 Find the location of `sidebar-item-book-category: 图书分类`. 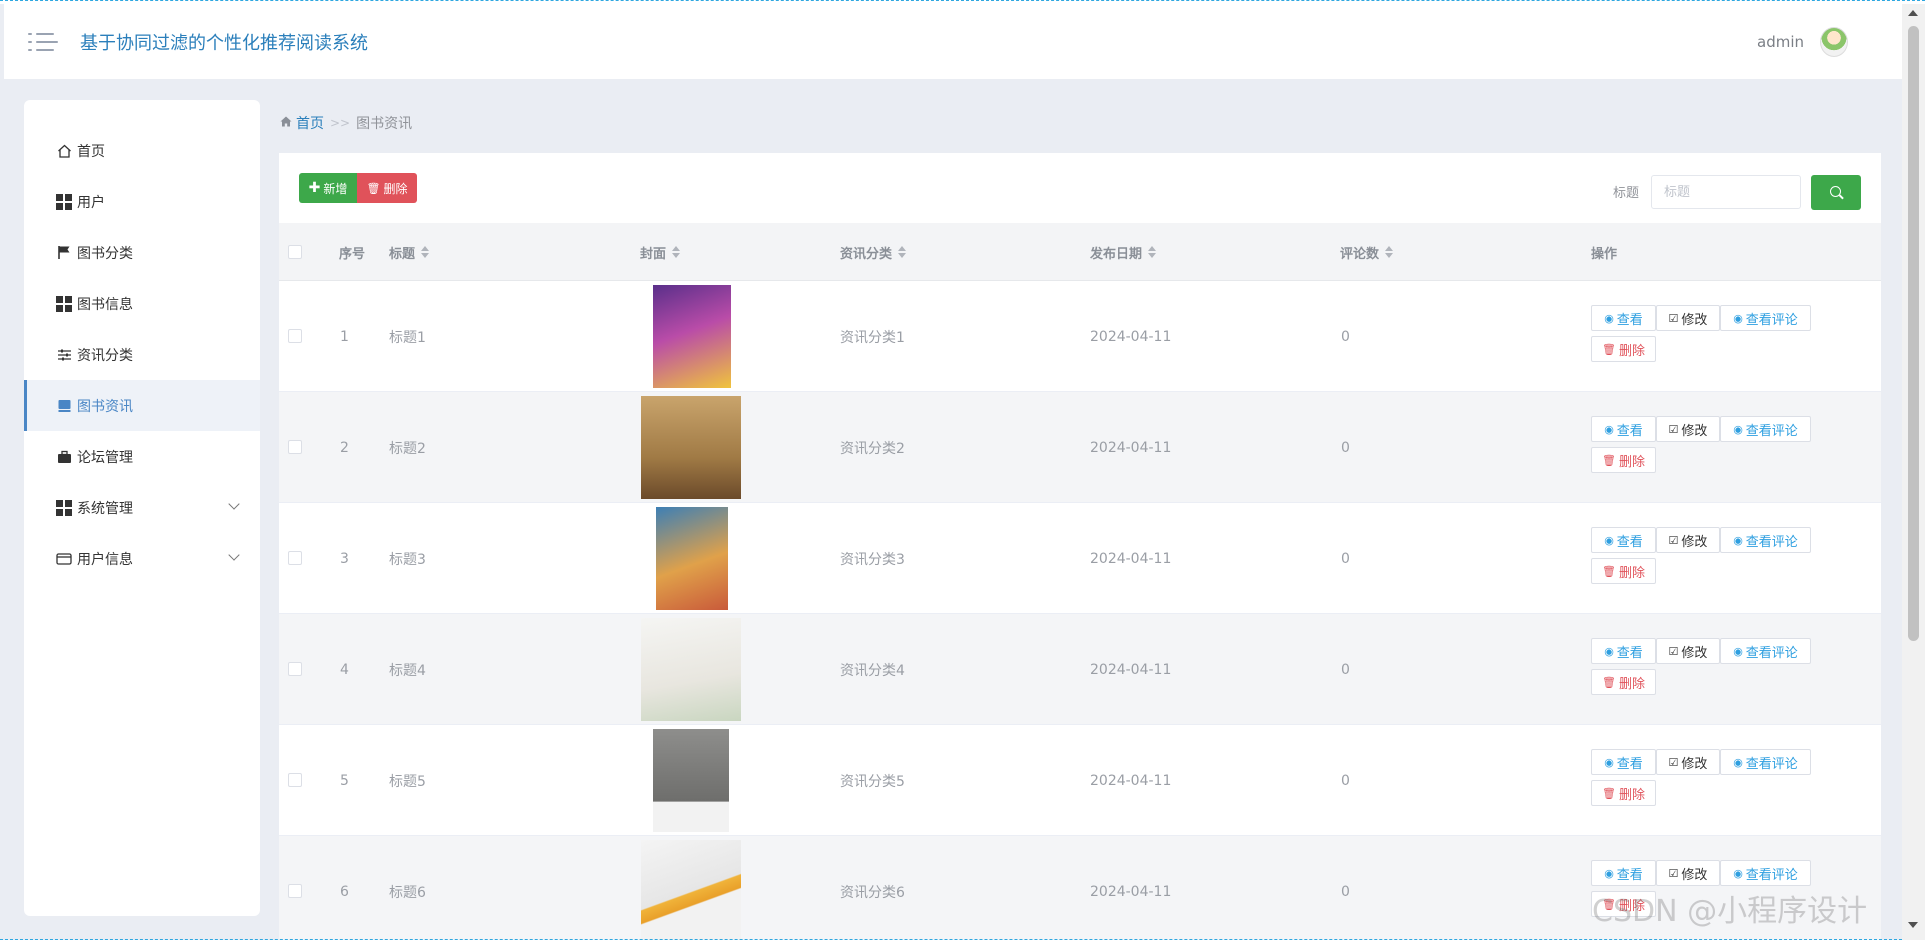

sidebar-item-book-category: 图书分类 is located at coordinates (142, 252).